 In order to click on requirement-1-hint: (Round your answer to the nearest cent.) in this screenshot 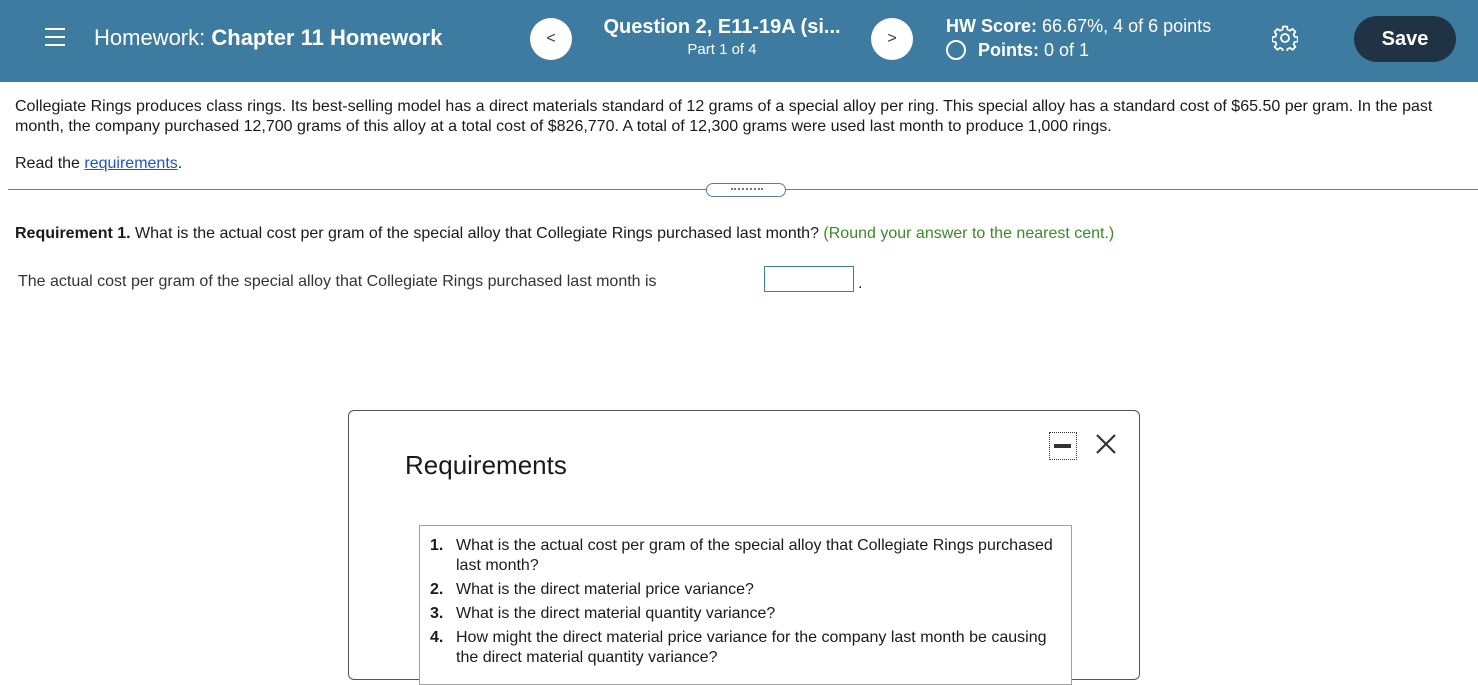, I will do `click(969, 233)`.